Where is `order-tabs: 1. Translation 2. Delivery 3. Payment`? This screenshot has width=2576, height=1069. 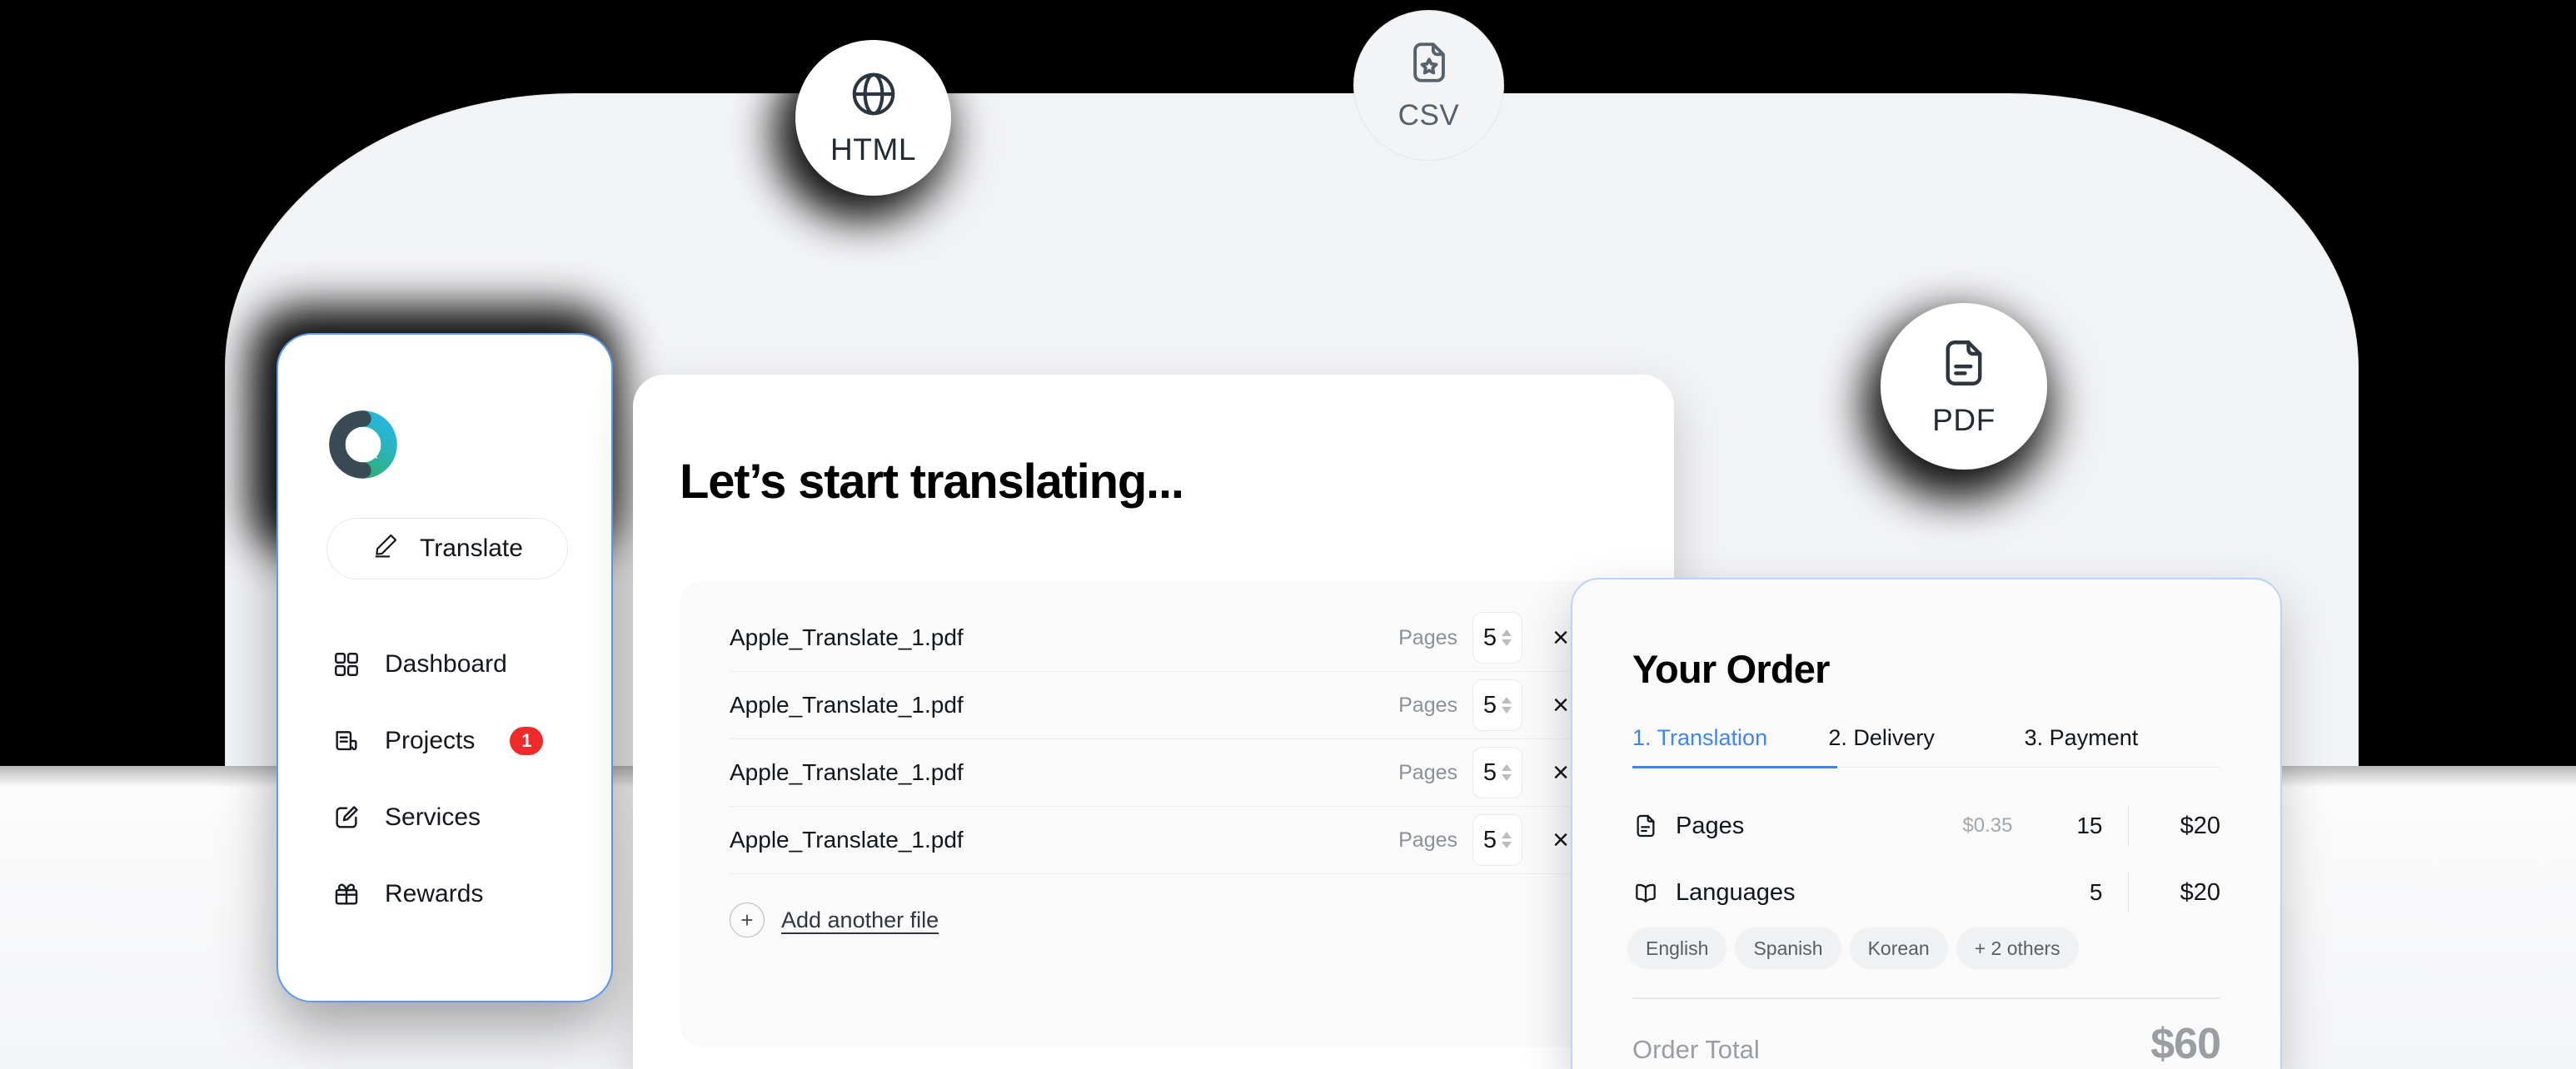
order-tabs: 1. Translation 2. Delivery 3. Payment is located at coordinates (1926, 746).